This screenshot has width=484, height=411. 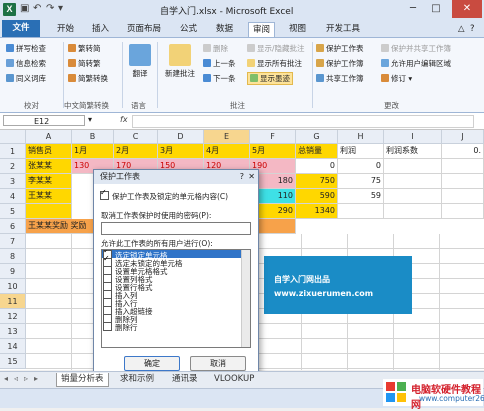 I want to click on undo-icon: ↶, so click(x=37, y=8).